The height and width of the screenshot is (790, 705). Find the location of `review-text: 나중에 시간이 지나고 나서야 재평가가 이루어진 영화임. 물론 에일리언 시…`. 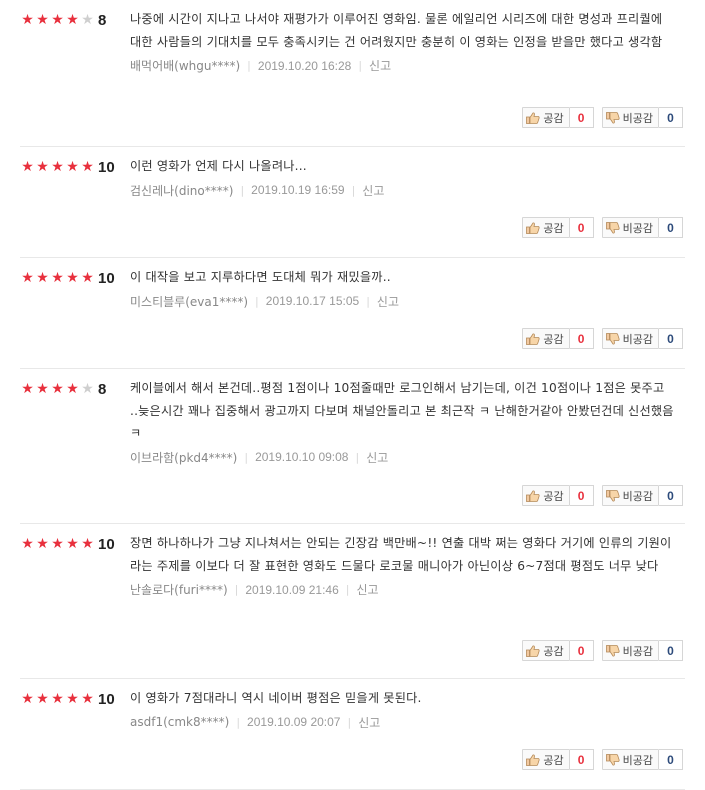

review-text: 나중에 시간이 지나고 나서야 재평가가 이루어진 영화임. 물론 에일리언 시… is located at coordinates (396, 30).